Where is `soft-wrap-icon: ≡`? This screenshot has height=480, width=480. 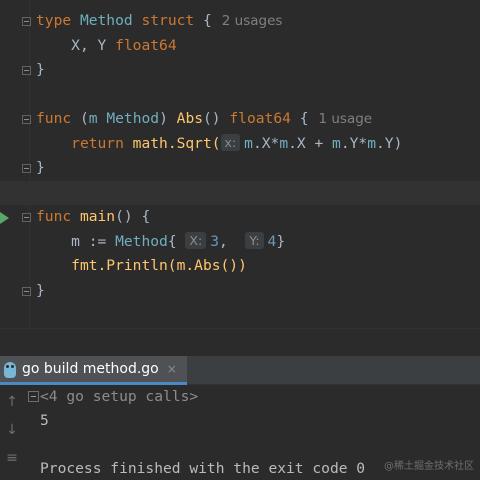 soft-wrap-icon: ≡ is located at coordinates (12, 458).